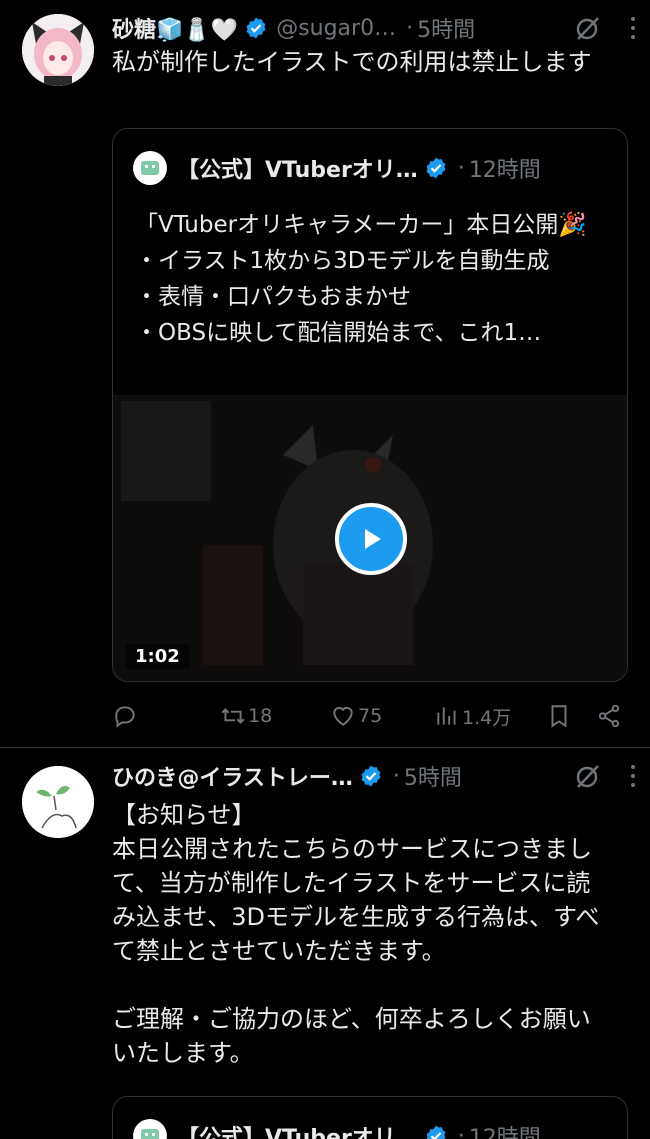 This screenshot has height=1139, width=650. I want to click on like-count: 75, so click(370, 716).